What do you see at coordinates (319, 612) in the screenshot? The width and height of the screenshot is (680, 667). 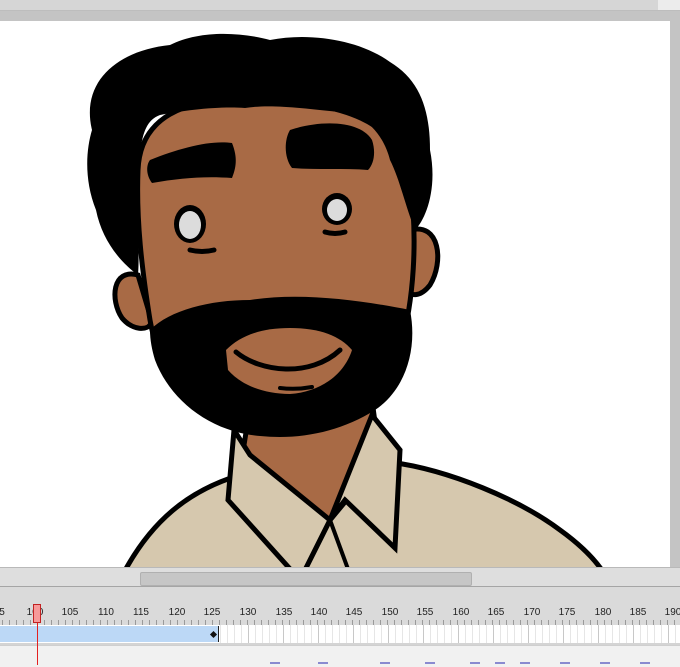 I see `ruler-label-140: 140` at bounding box center [319, 612].